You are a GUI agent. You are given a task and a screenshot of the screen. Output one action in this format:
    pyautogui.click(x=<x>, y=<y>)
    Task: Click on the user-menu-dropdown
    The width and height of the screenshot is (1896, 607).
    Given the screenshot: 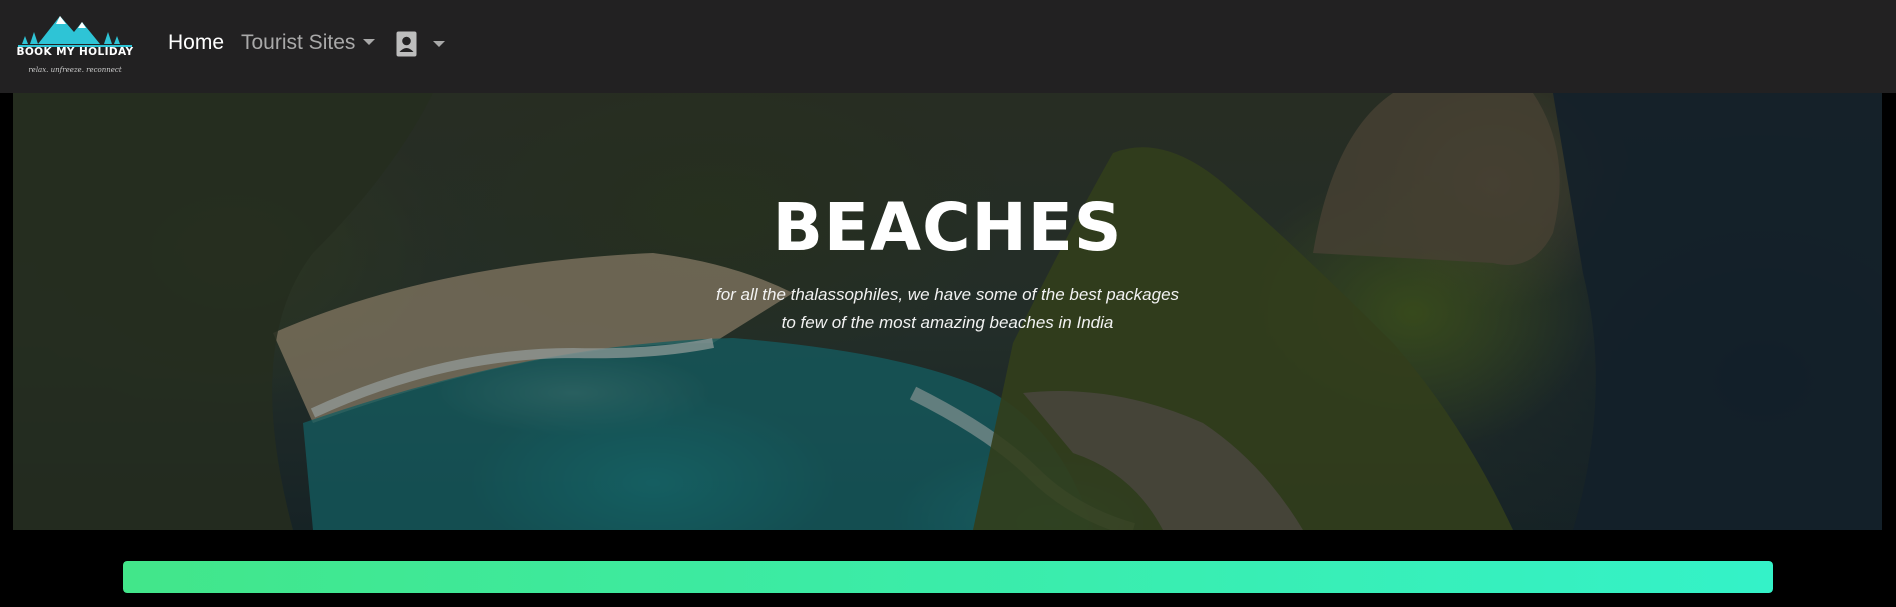 What is the action you would take?
    pyautogui.click(x=420, y=44)
    